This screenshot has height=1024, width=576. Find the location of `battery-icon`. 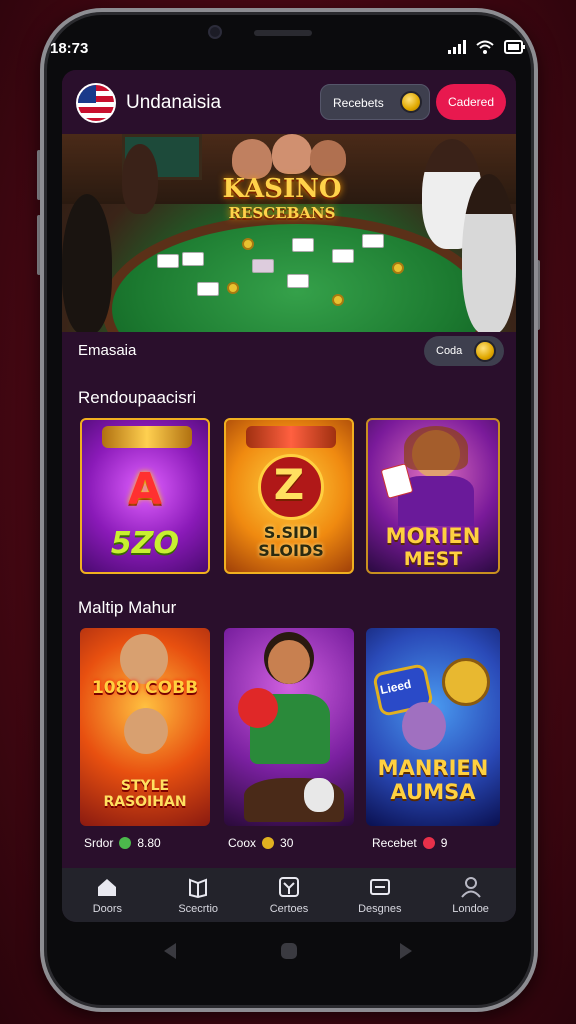

battery-icon is located at coordinates (514, 47).